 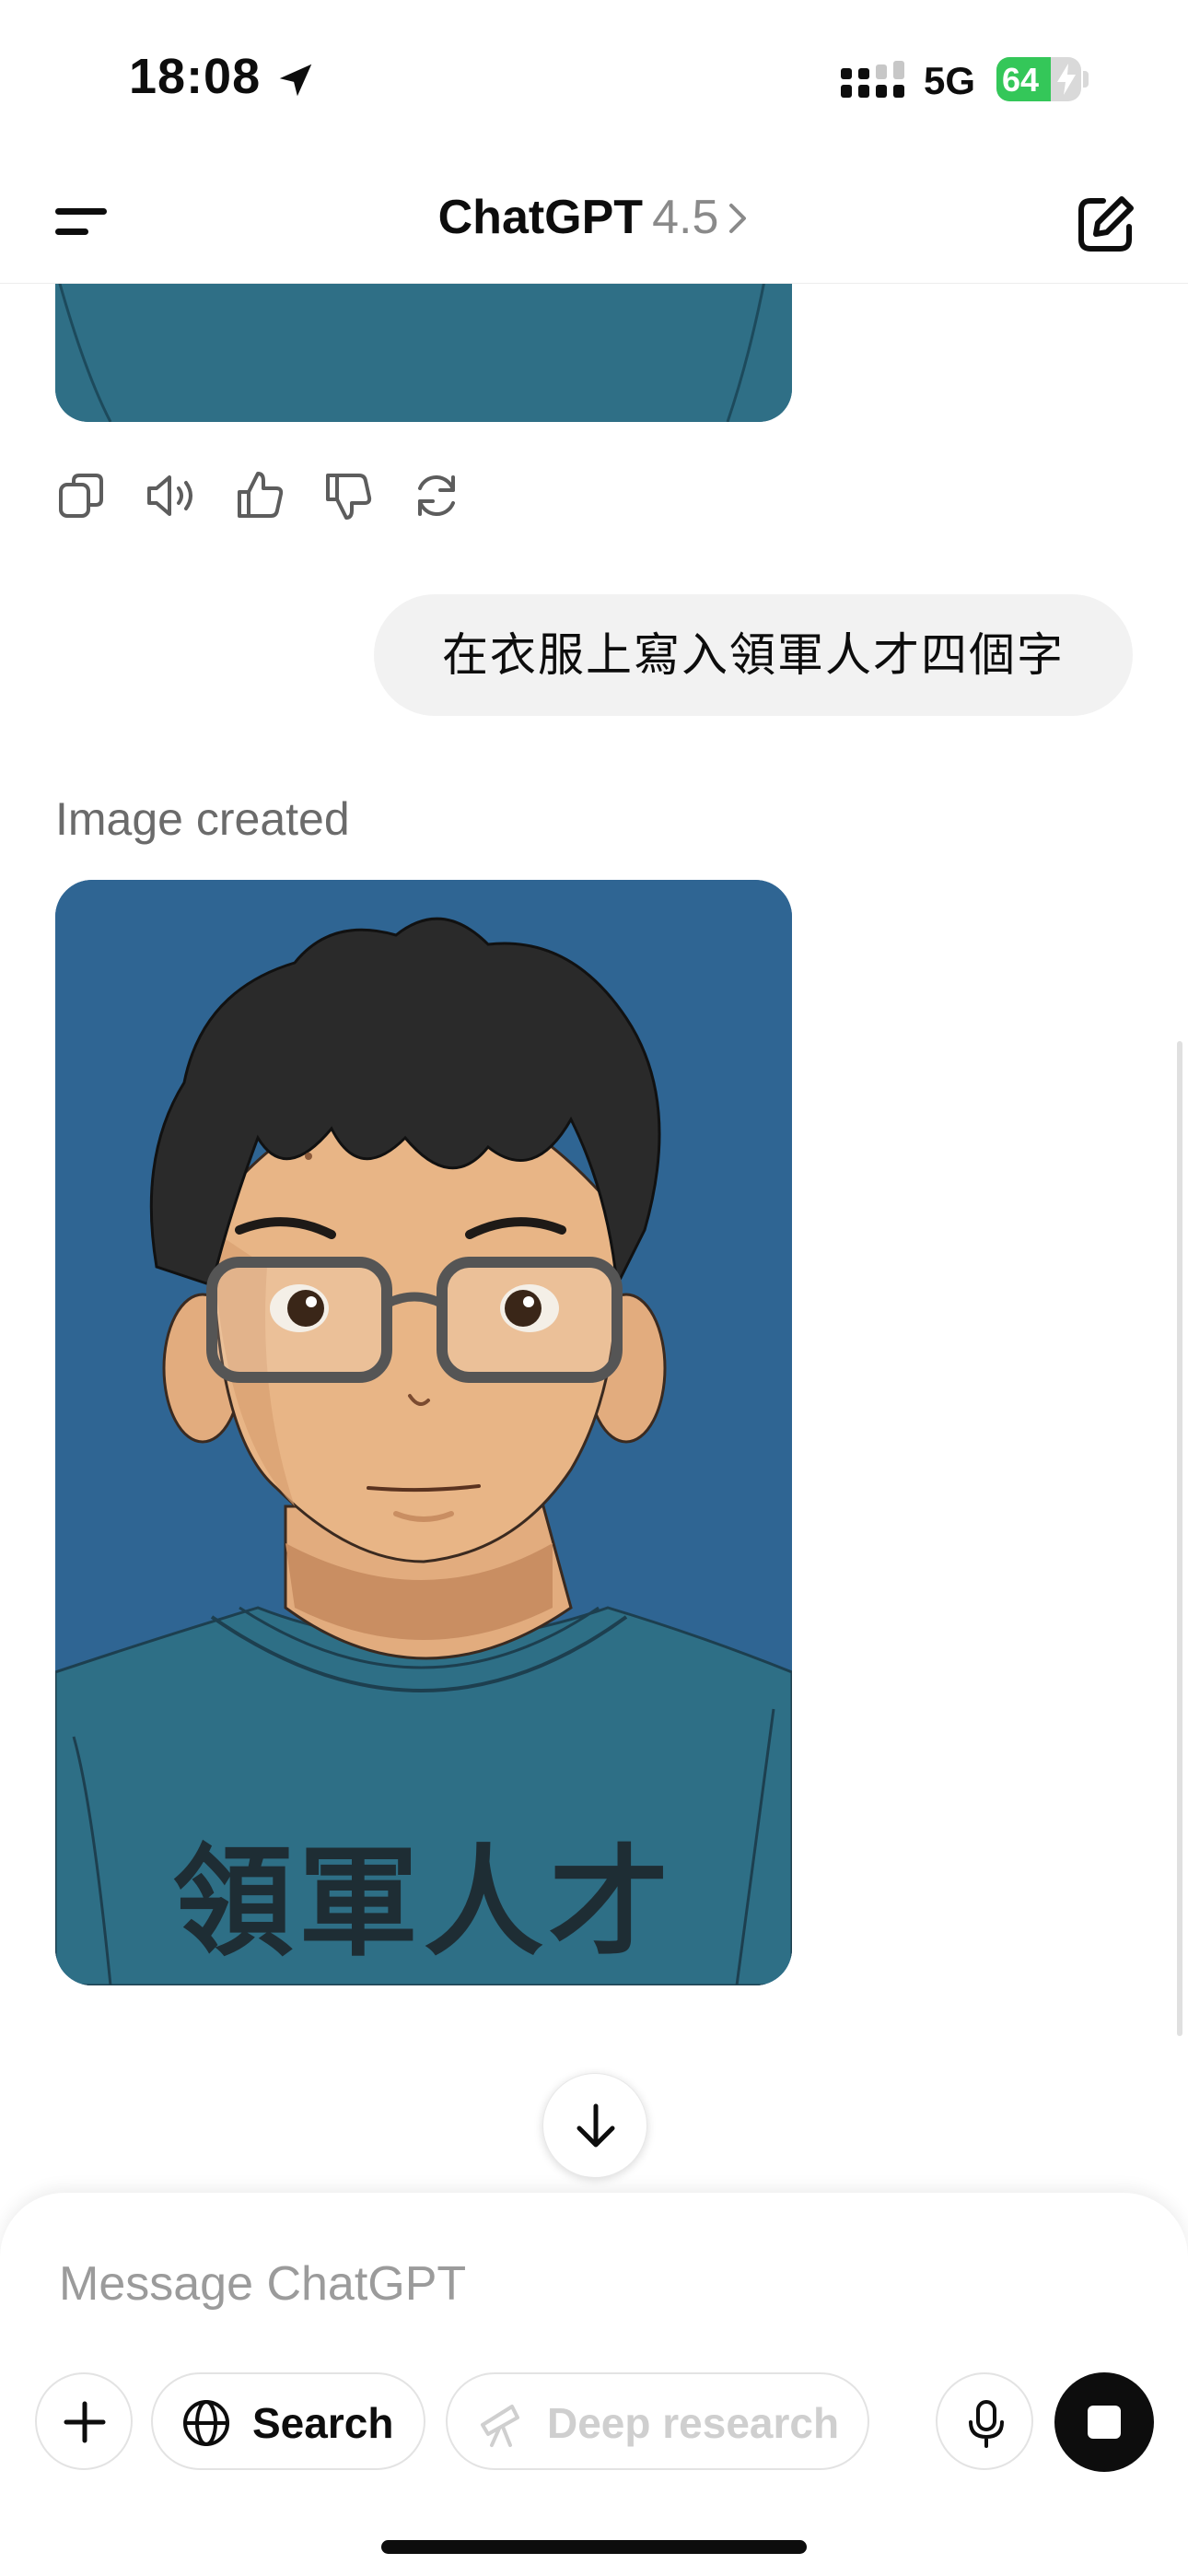 I want to click on stop-icon, so click(x=1104, y=2422).